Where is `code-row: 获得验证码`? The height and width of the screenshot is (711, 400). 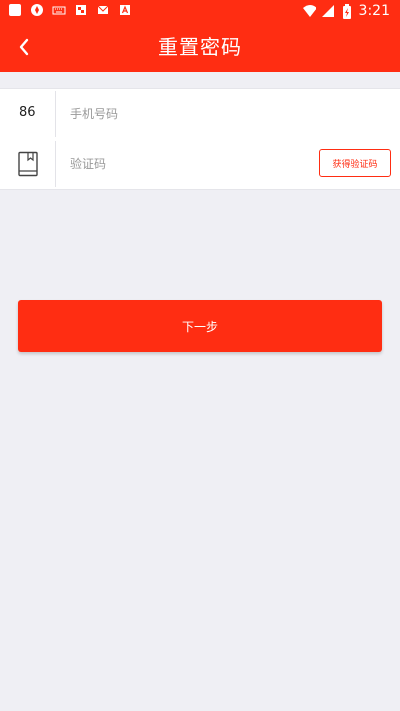
code-row: 获得验证码 is located at coordinates (200, 164).